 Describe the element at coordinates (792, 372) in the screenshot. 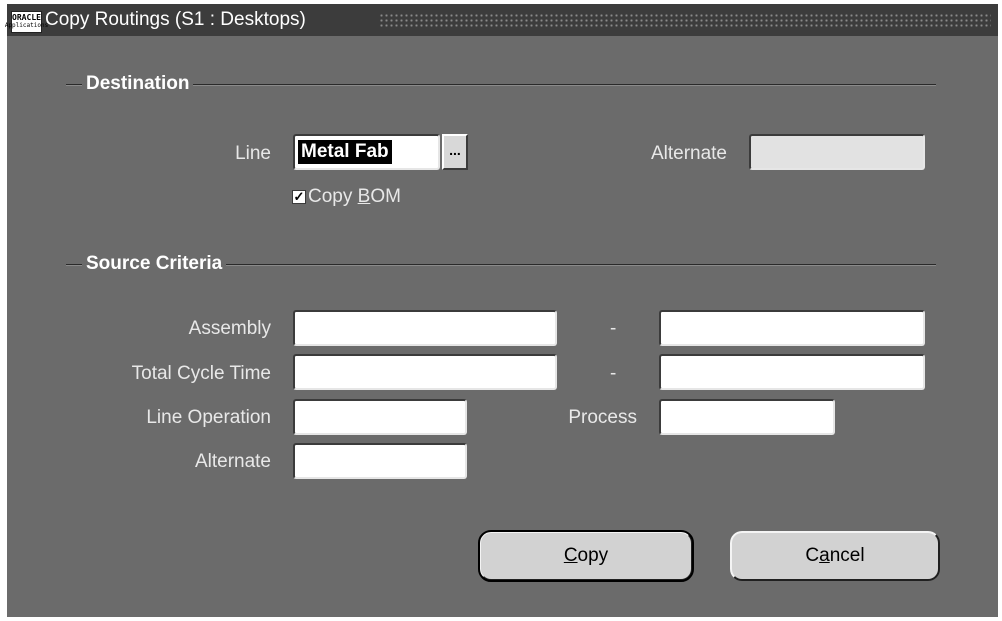

I see `cycle-time-to-field` at that location.